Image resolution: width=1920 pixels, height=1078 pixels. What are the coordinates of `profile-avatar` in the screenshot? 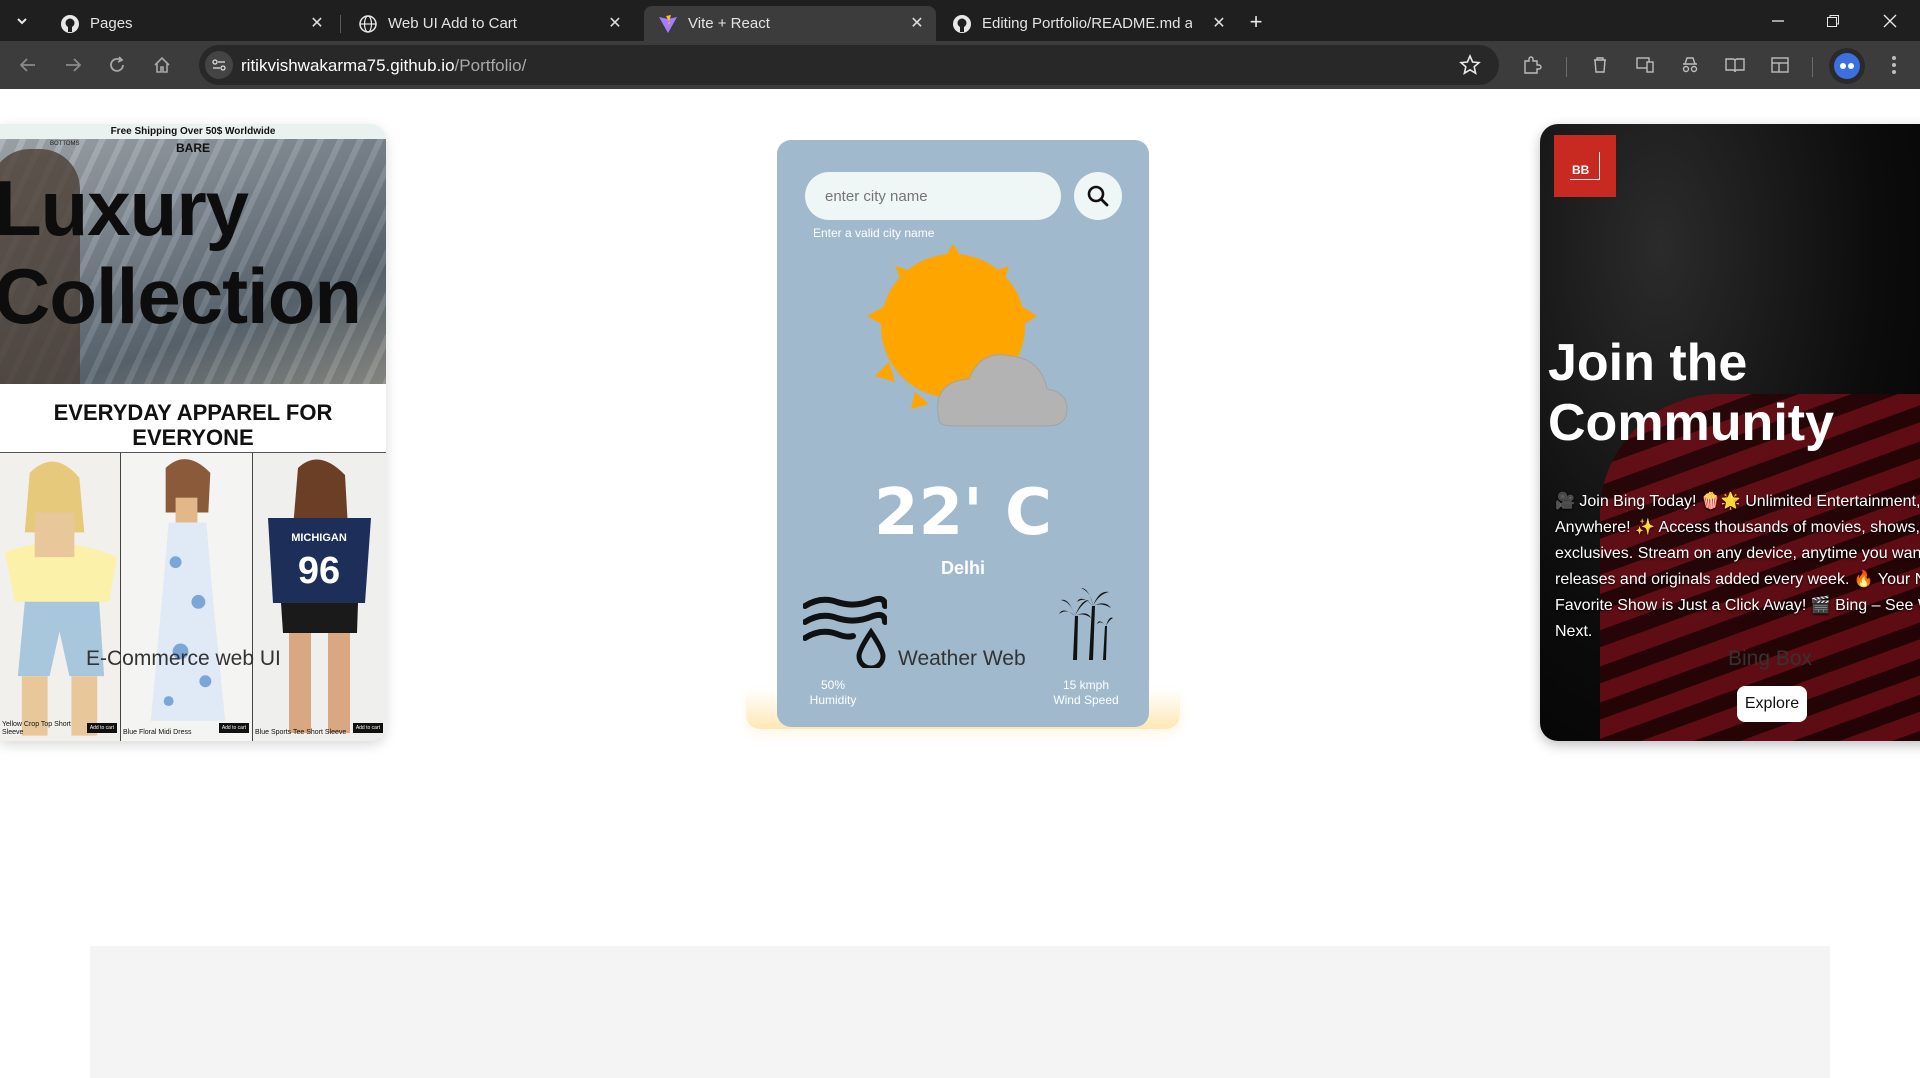 It's located at (1847, 66).